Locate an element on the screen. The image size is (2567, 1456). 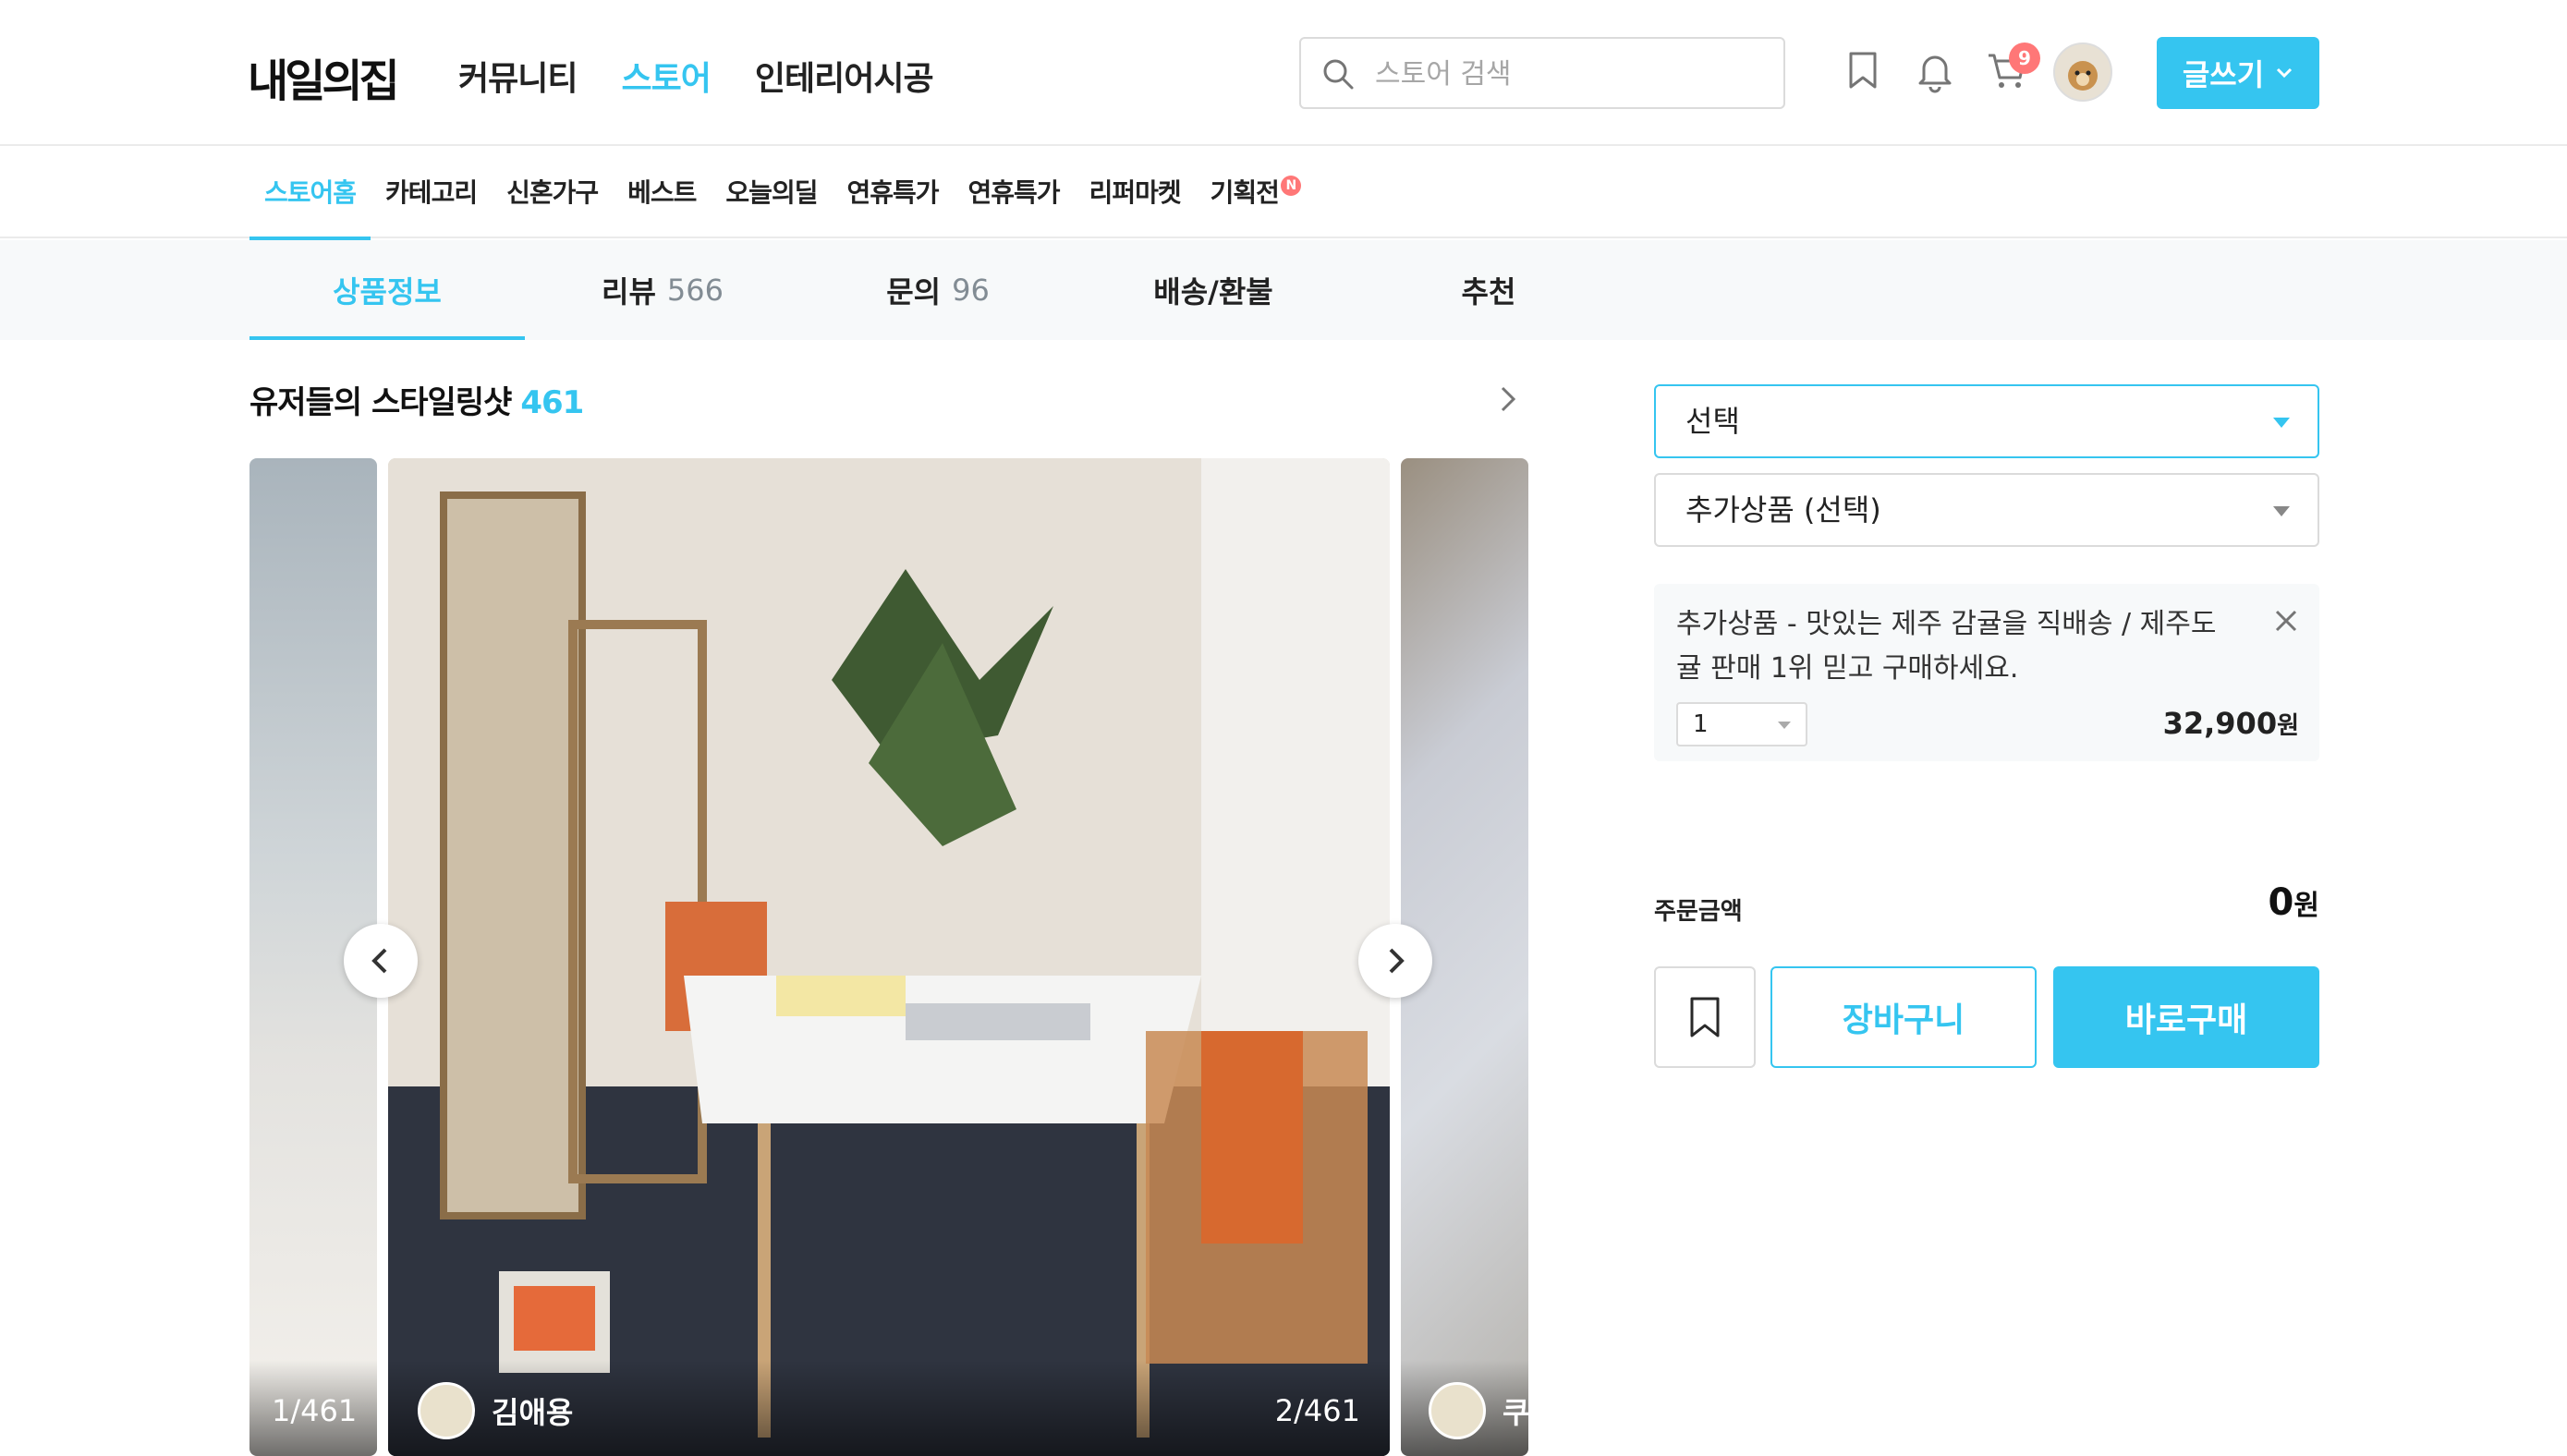
search-icon is located at coordinates (1339, 74).